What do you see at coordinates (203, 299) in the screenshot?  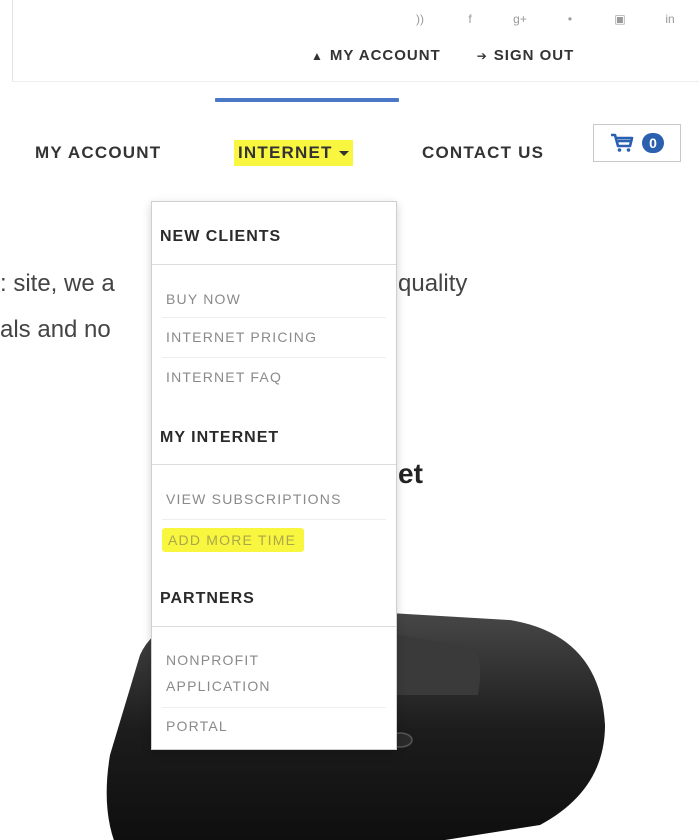 I see `menu-item-buy-now: BUY NOW` at bounding box center [203, 299].